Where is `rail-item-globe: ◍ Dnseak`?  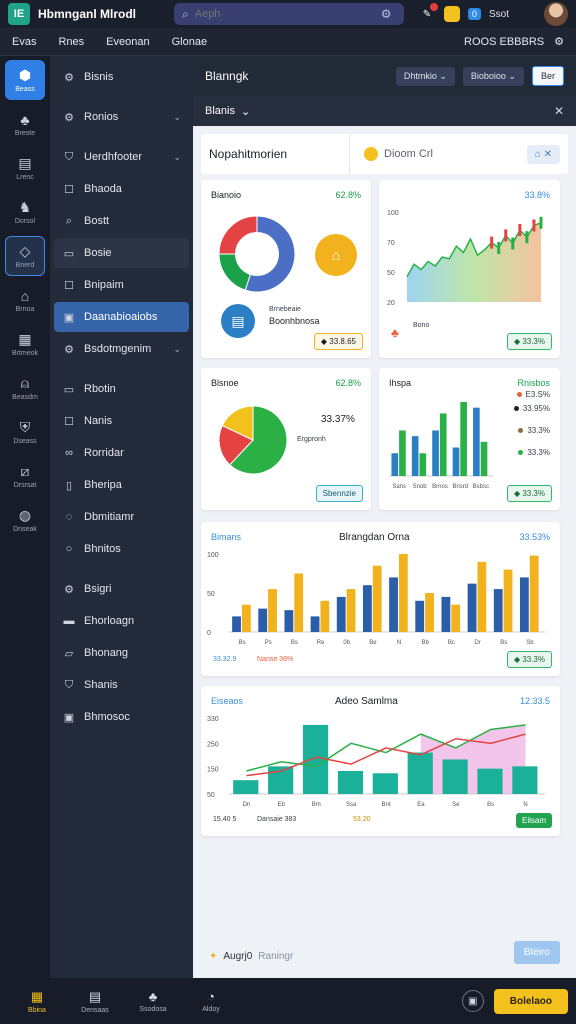
rail-item-globe: ◍ Dnseak is located at coordinates (25, 520).